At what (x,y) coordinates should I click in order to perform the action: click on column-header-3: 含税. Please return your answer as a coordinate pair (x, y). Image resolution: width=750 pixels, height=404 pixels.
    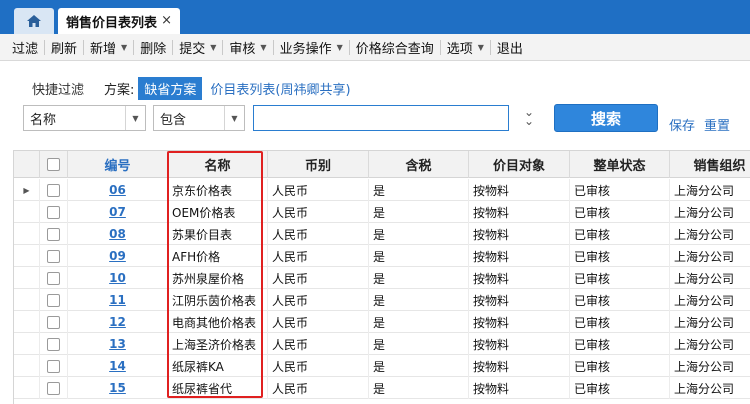
    Looking at the image, I should click on (419, 164).